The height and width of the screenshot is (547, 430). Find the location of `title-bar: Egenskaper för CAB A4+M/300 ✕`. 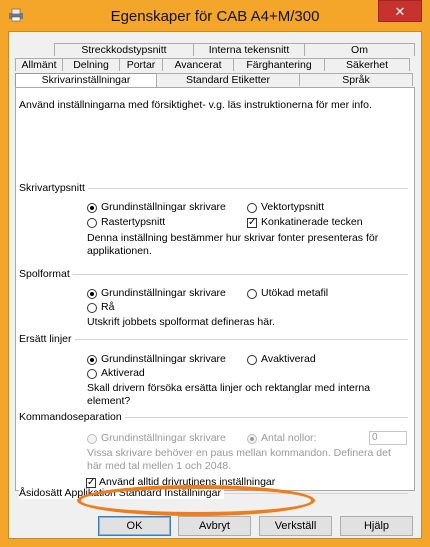

title-bar: Egenskaper för CAB A4+M/300 ✕ is located at coordinates (215, 15).